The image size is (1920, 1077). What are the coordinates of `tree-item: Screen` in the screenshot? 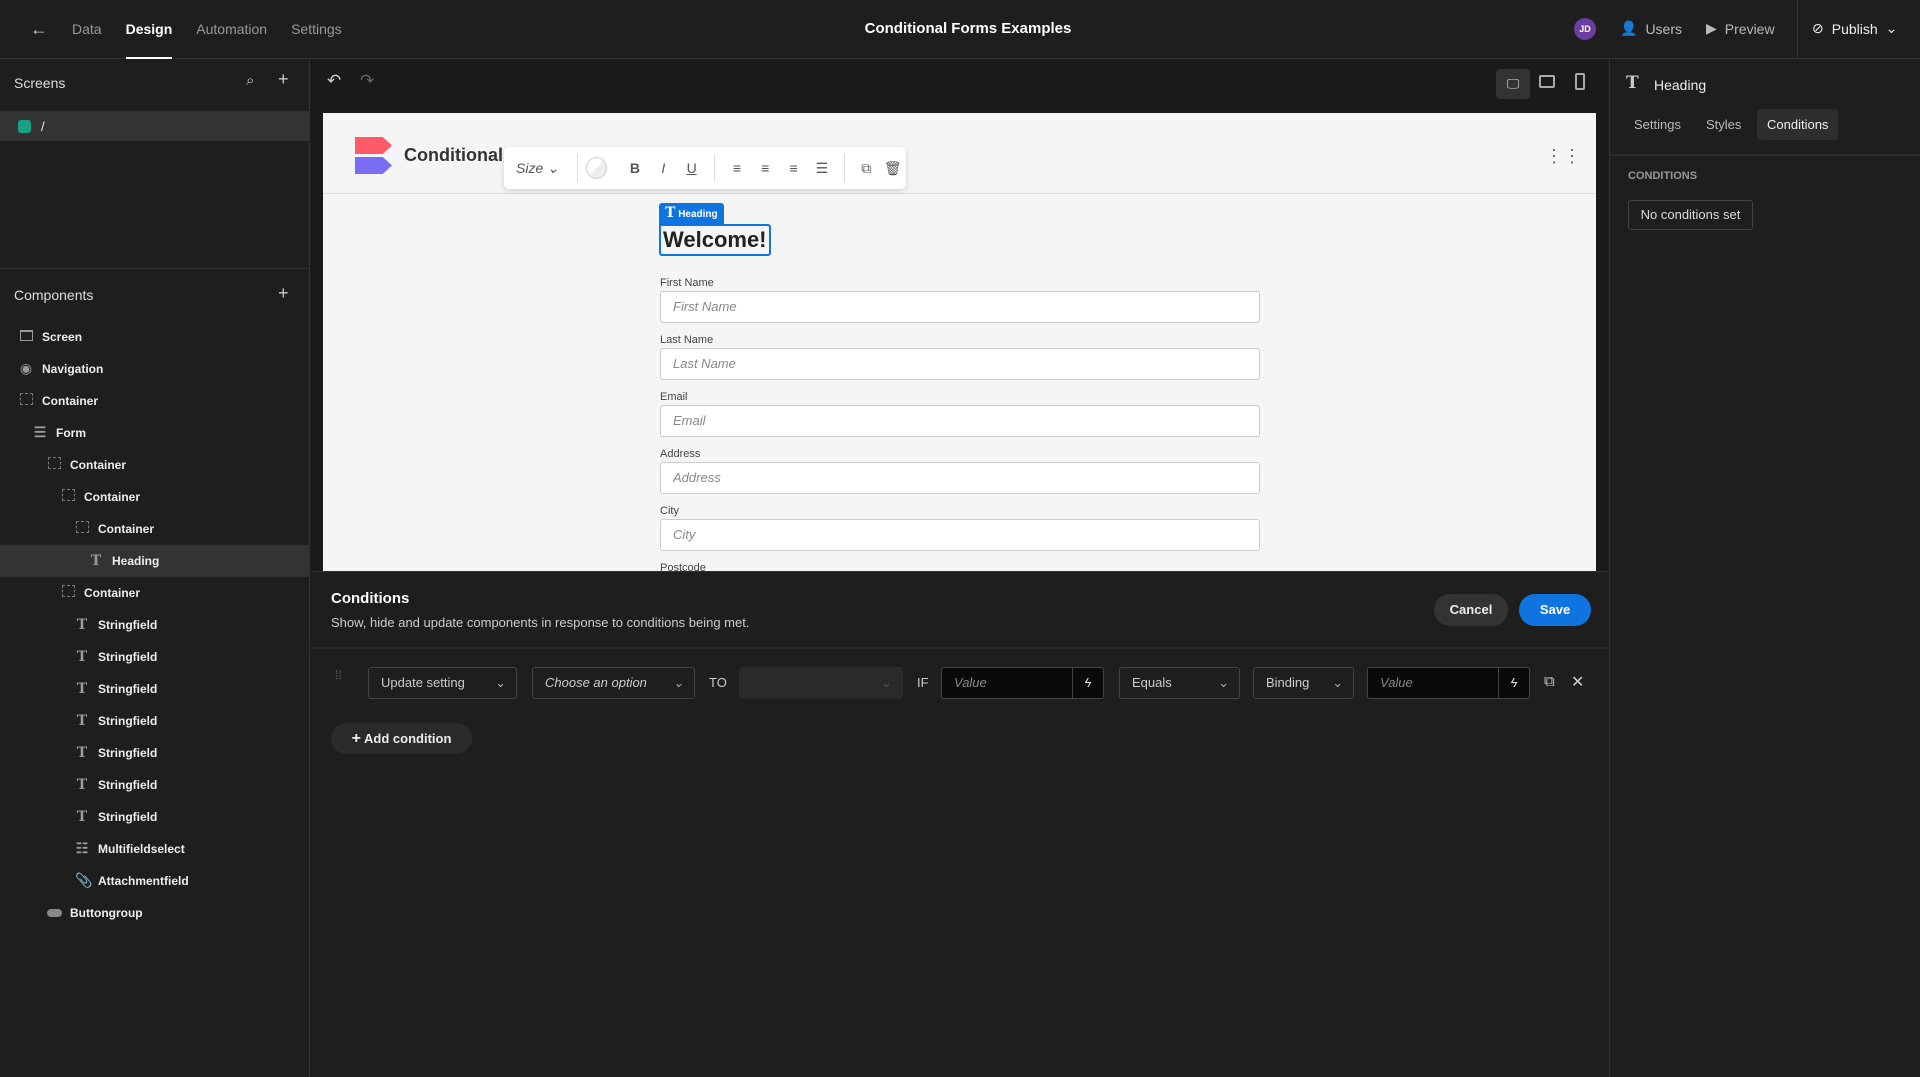 It's located at (154, 337).